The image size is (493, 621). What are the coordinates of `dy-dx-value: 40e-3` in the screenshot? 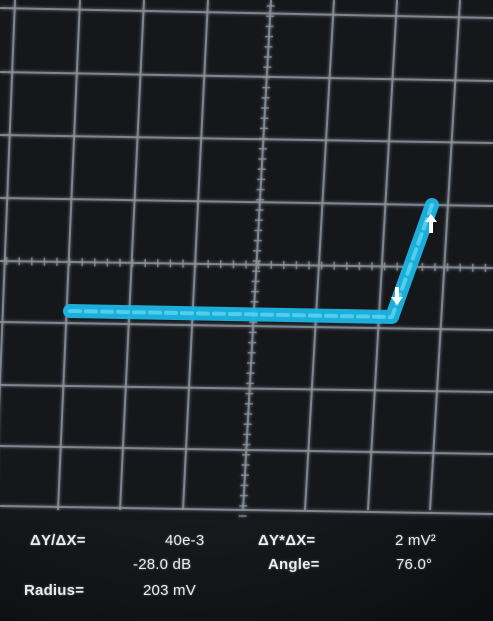 It's located at (185, 540).